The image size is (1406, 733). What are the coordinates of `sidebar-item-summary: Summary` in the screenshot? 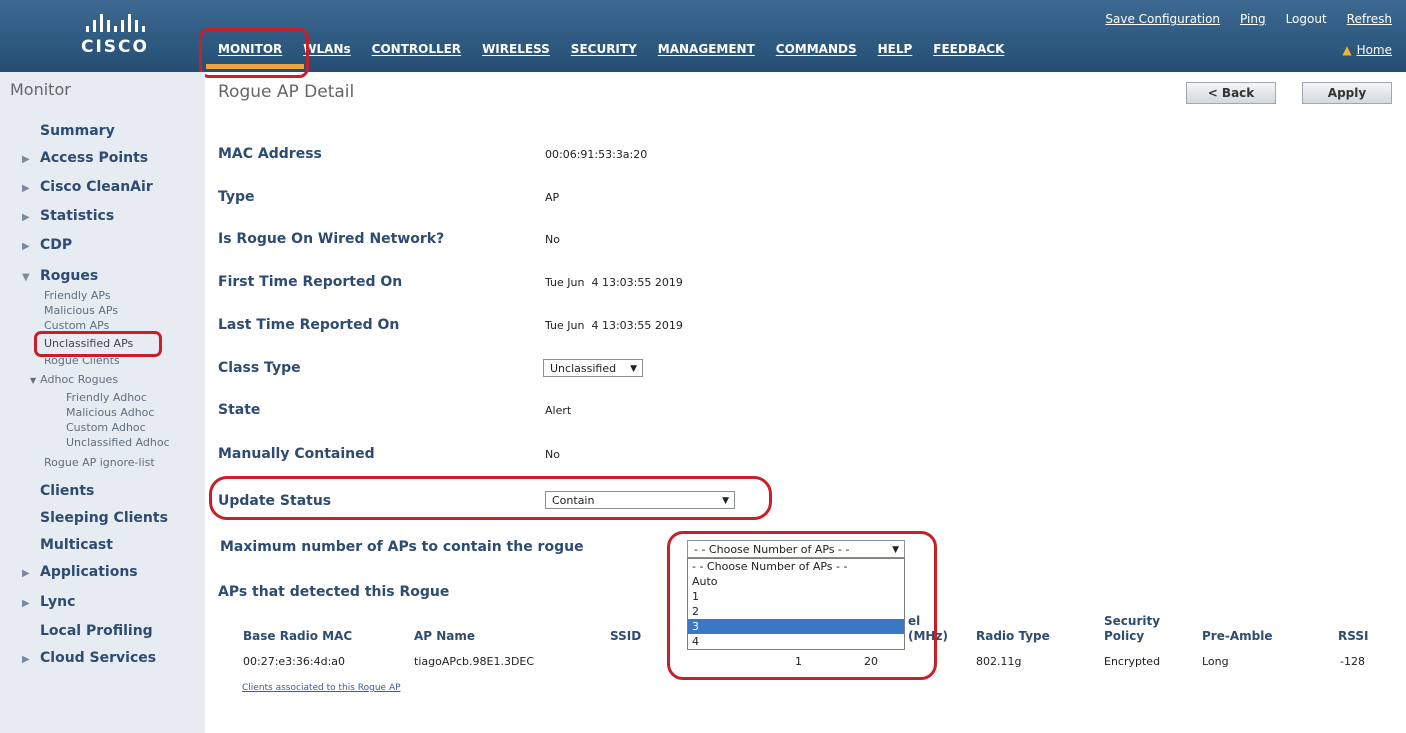 It's located at (77, 131).